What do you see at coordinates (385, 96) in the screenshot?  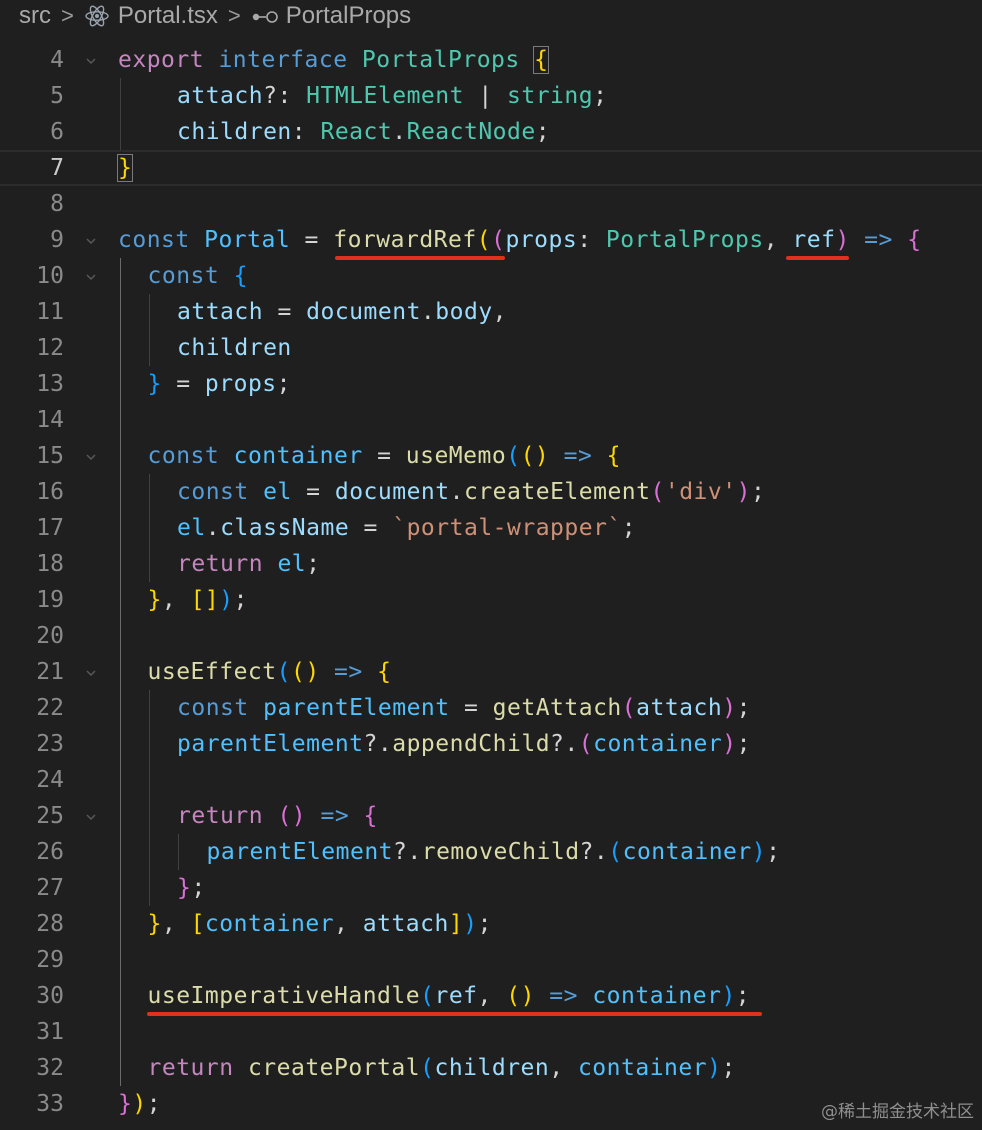 I see `code-token: HTMLElement` at bounding box center [385, 96].